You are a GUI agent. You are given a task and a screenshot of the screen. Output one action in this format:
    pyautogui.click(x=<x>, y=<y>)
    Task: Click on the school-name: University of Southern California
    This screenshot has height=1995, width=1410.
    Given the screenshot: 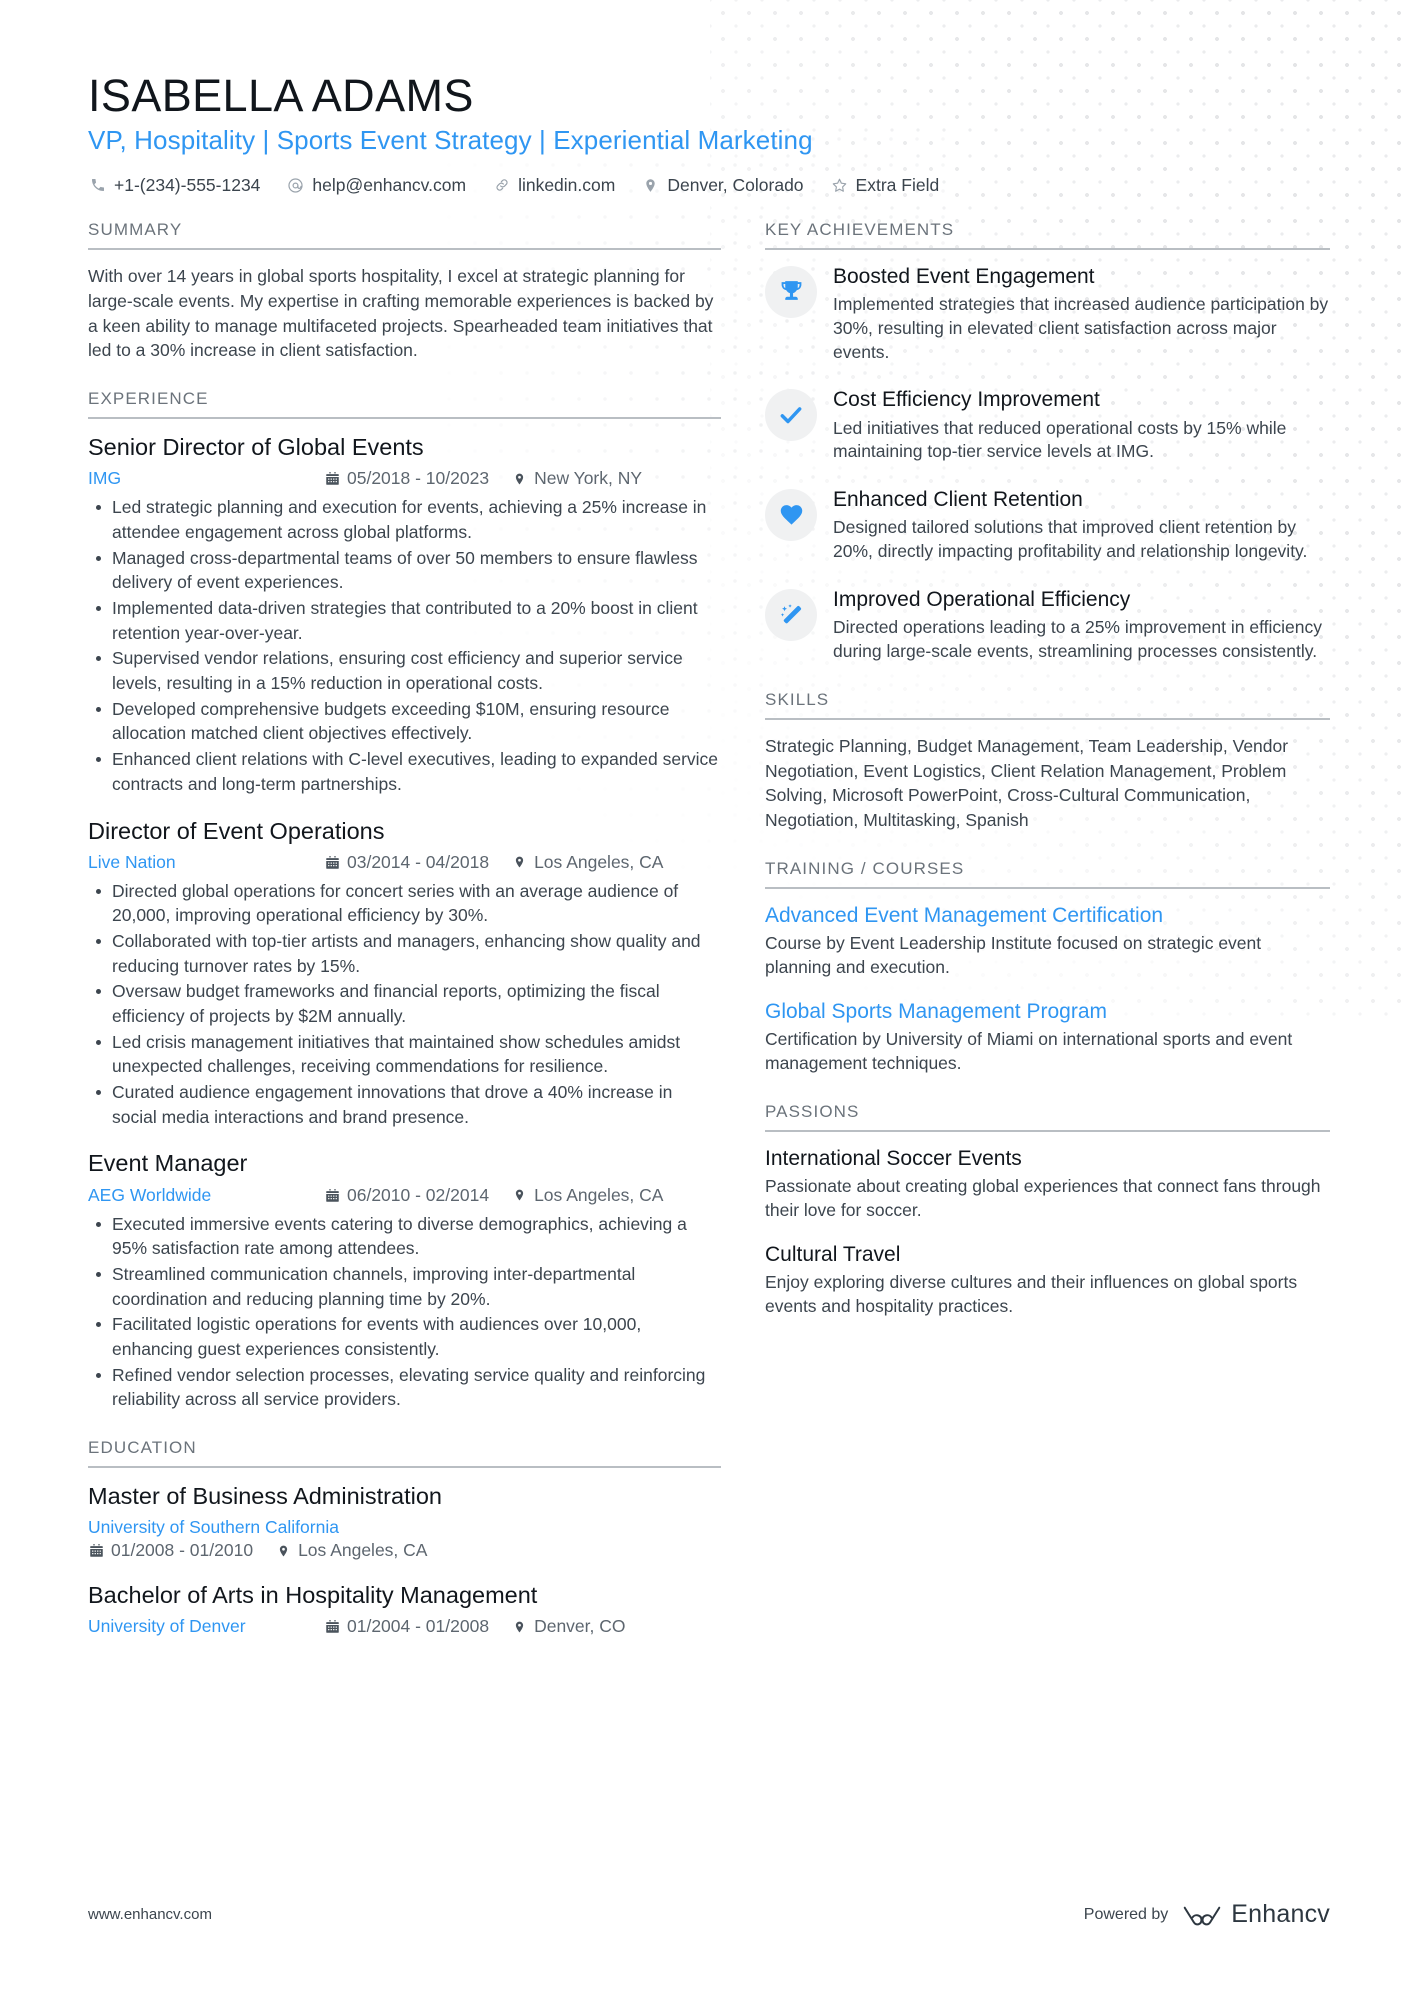 What is the action you would take?
    pyautogui.click(x=213, y=1527)
    